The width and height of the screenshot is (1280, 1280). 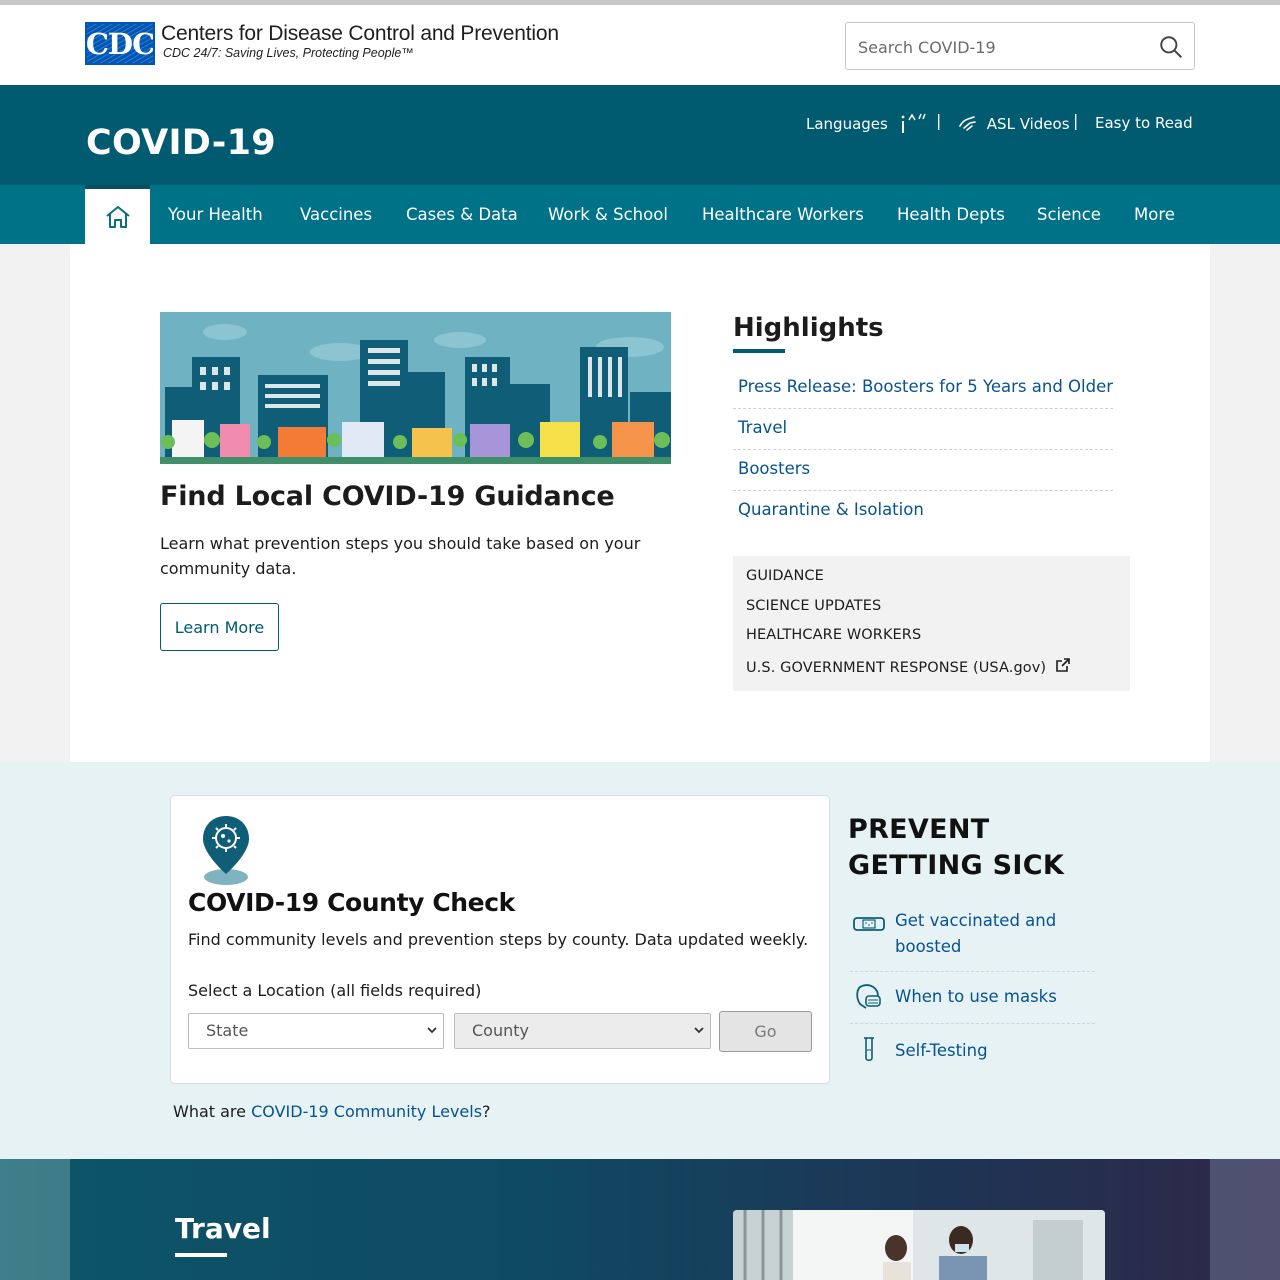 What do you see at coordinates (972, 998) in the screenshot?
I see `prevent-item-masks: When to use masks` at bounding box center [972, 998].